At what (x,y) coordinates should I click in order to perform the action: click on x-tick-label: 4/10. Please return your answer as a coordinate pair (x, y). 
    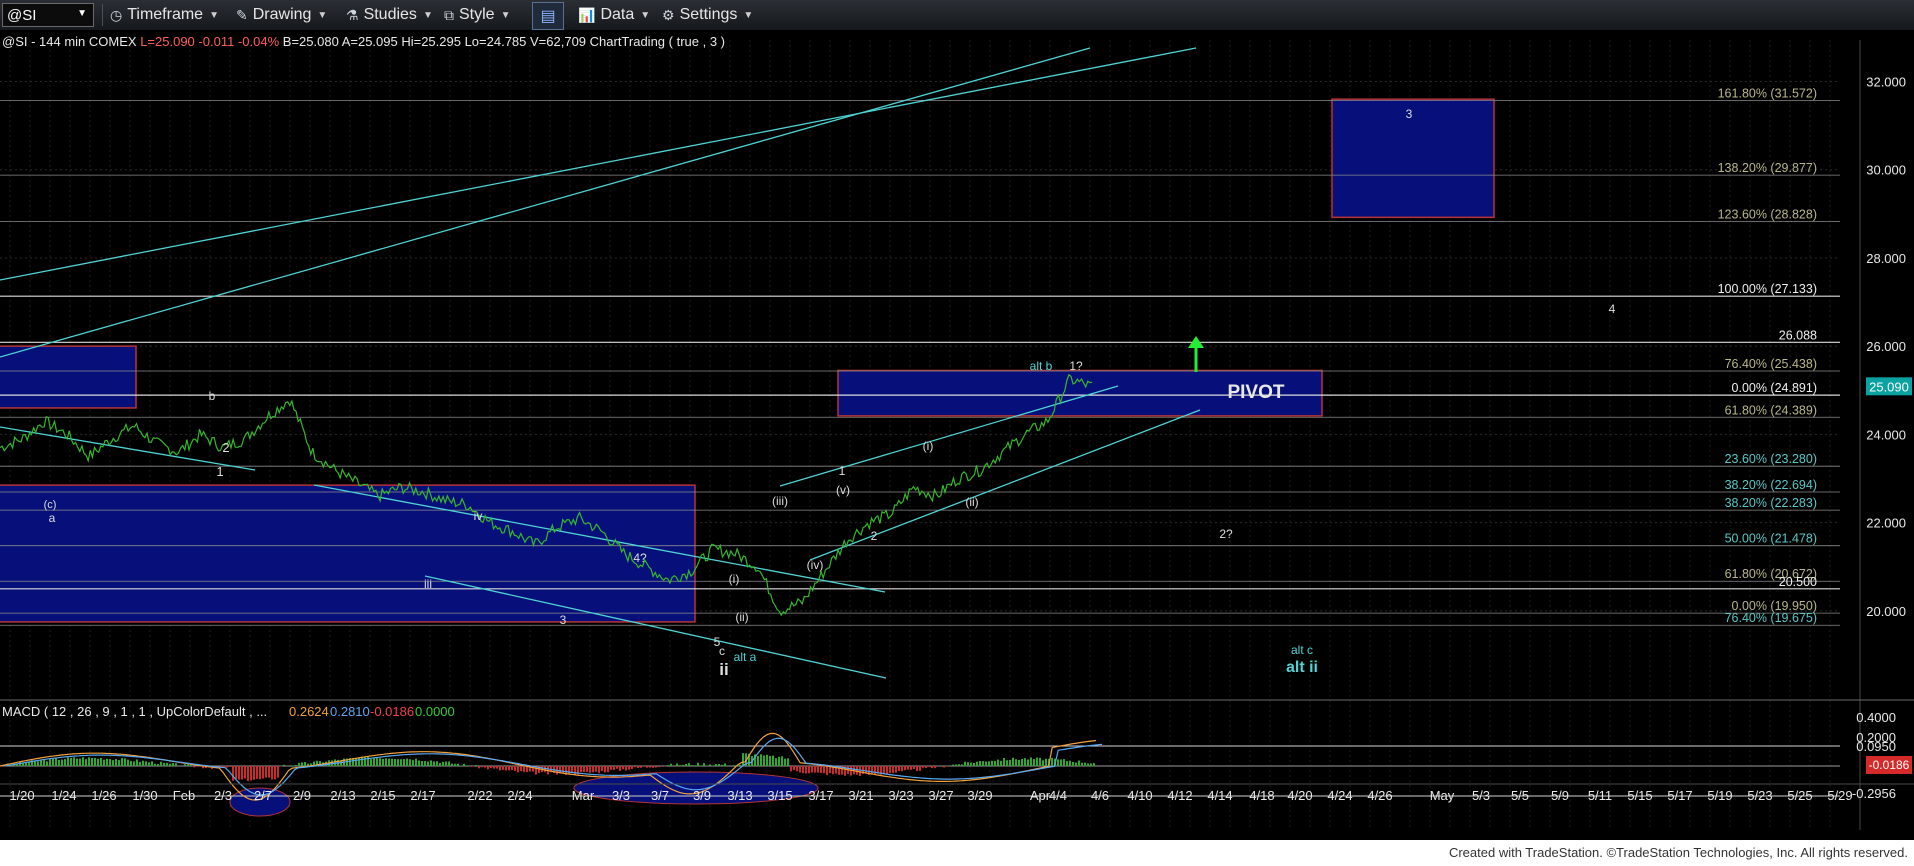
    Looking at the image, I should click on (1139, 795).